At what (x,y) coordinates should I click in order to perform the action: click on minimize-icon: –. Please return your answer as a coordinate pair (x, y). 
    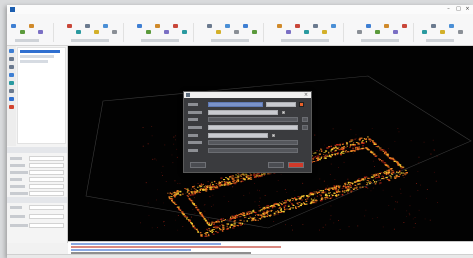
    Looking at the image, I should click on (448, 9).